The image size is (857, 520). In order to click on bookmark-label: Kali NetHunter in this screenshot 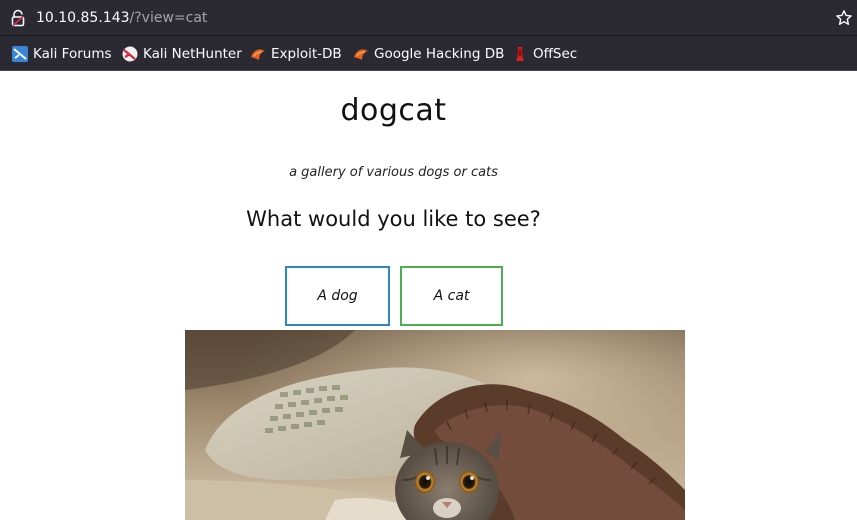, I will do `click(192, 53)`.